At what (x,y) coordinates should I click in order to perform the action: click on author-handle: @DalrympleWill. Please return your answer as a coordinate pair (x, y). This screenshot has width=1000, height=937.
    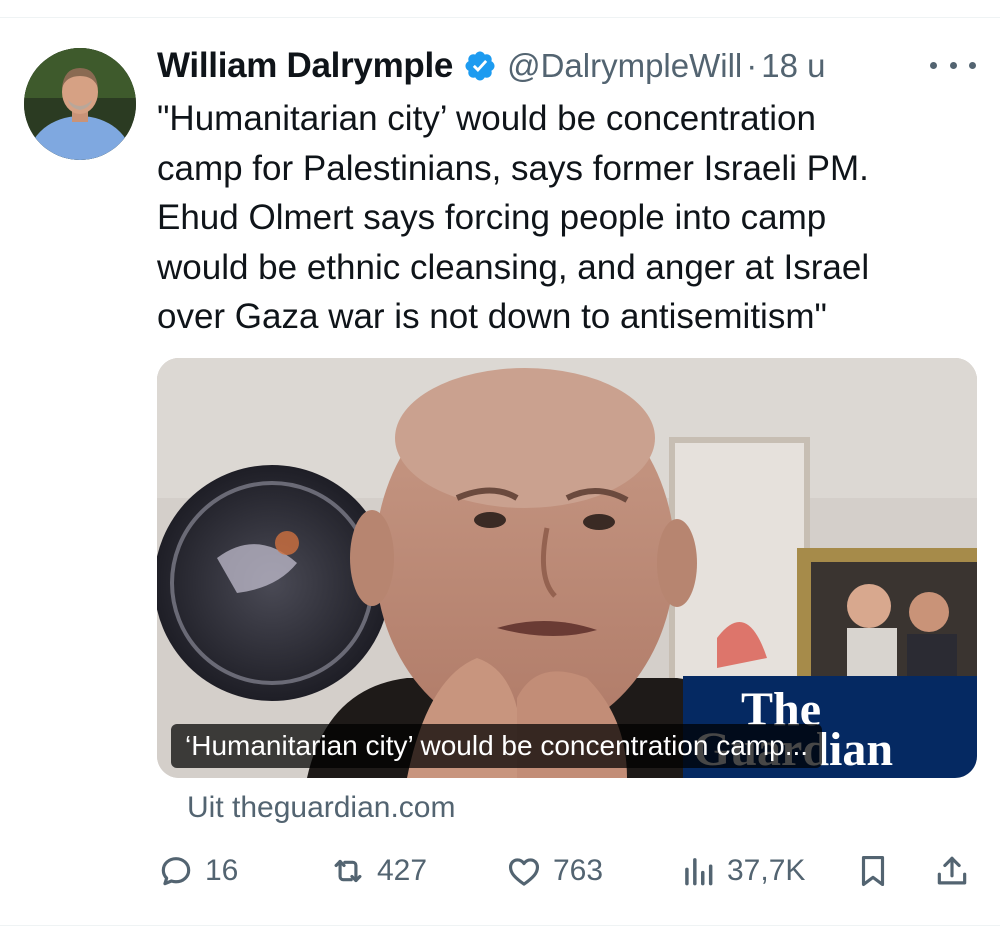
    Looking at the image, I should click on (624, 66).